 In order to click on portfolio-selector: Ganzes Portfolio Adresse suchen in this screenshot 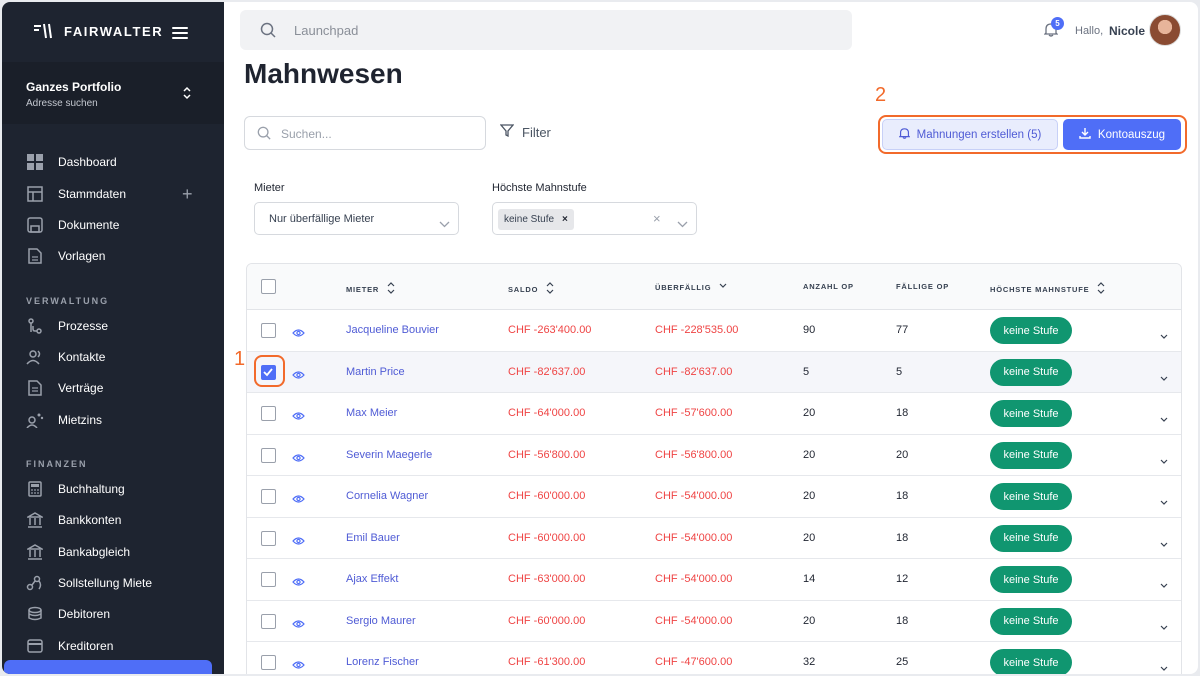, I will do `click(113, 93)`.